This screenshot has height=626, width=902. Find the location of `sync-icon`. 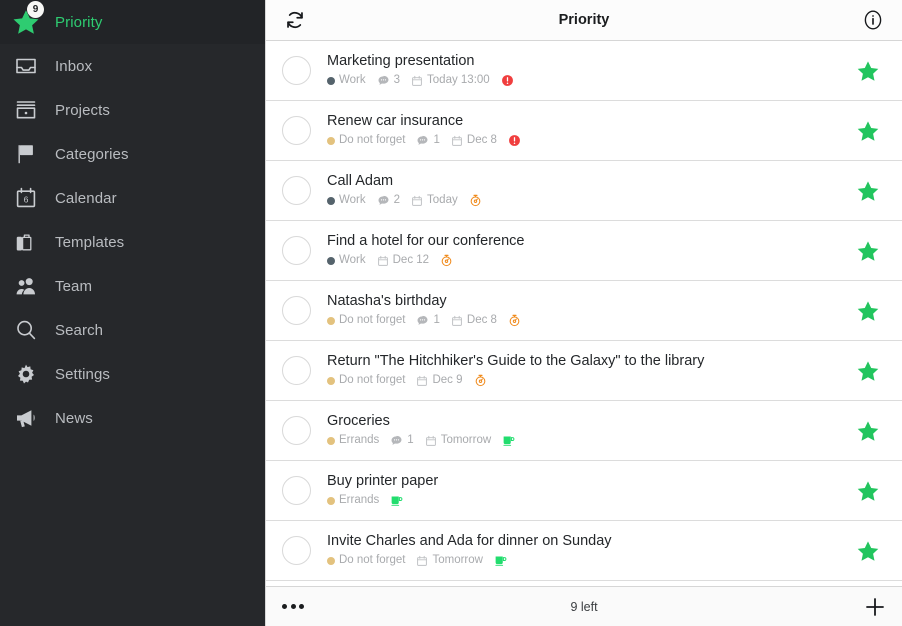

sync-icon is located at coordinates (295, 20).